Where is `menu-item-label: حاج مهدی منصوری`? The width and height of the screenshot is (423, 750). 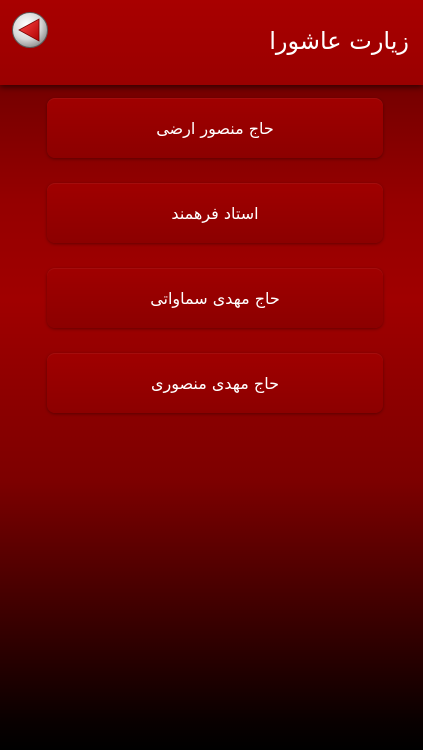 menu-item-label: حاج مهدی منصوری is located at coordinates (215, 383).